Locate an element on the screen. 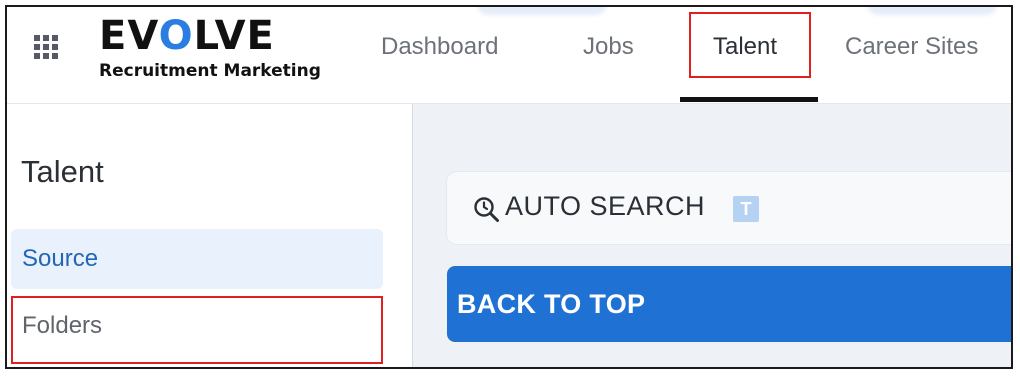  talent-highlight-box is located at coordinates (750, 45).